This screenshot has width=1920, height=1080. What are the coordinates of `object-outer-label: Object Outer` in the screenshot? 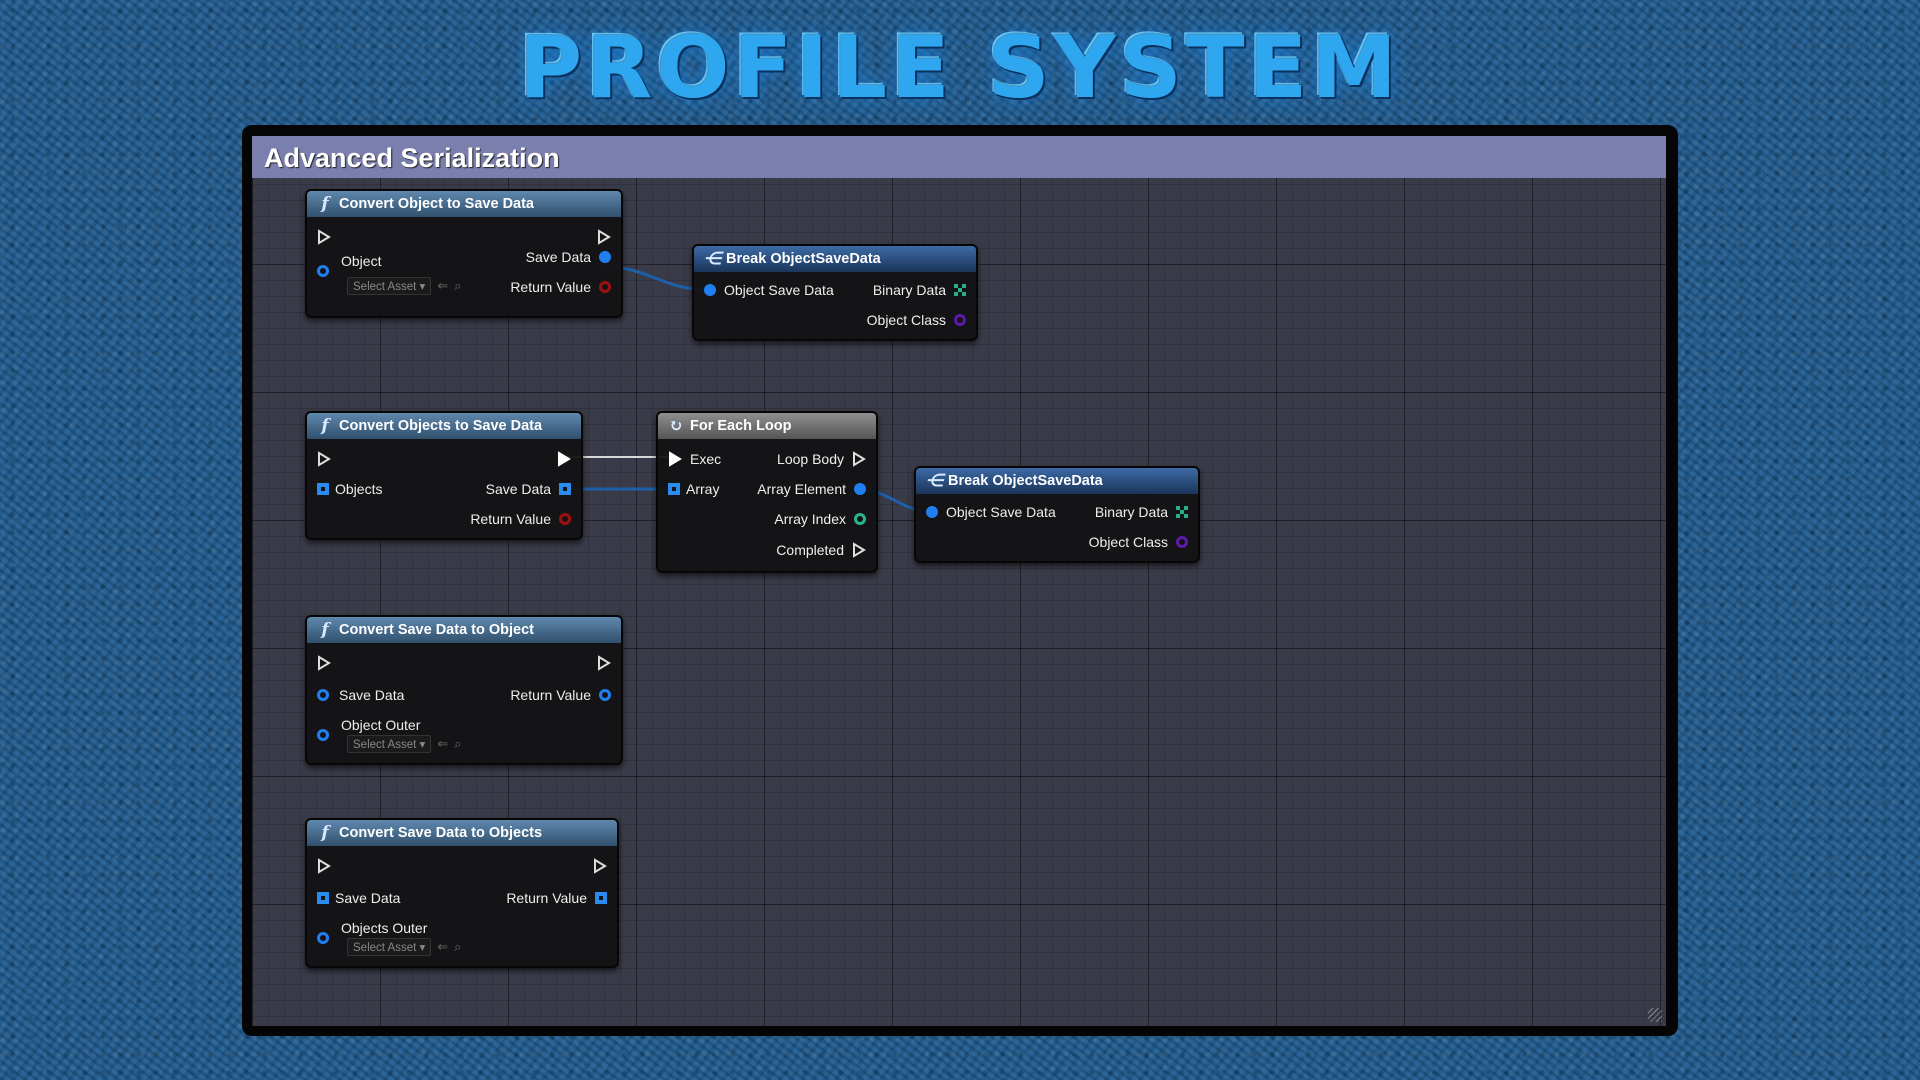 It's located at (380, 725).